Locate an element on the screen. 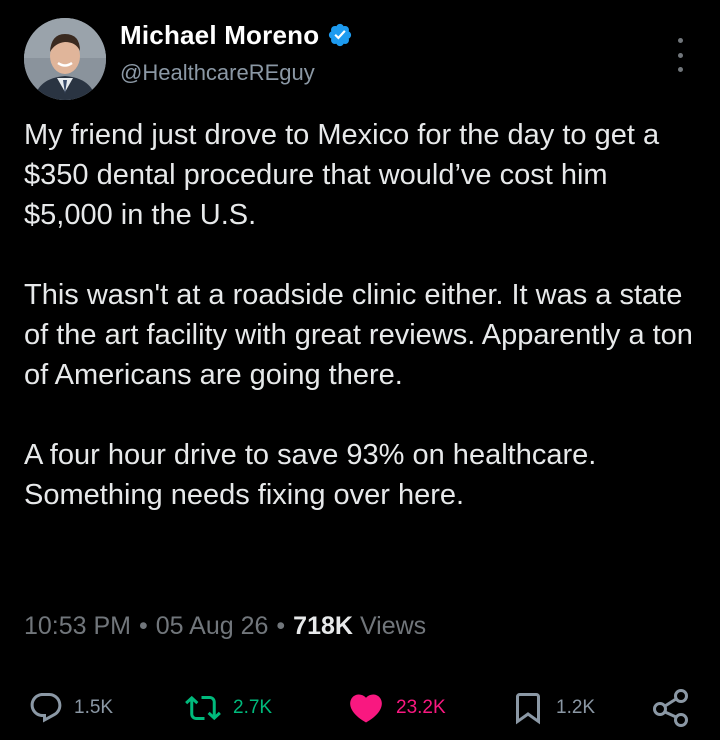 The height and width of the screenshot is (740, 720). author-name-row: Michael Moreno is located at coordinates (236, 35).